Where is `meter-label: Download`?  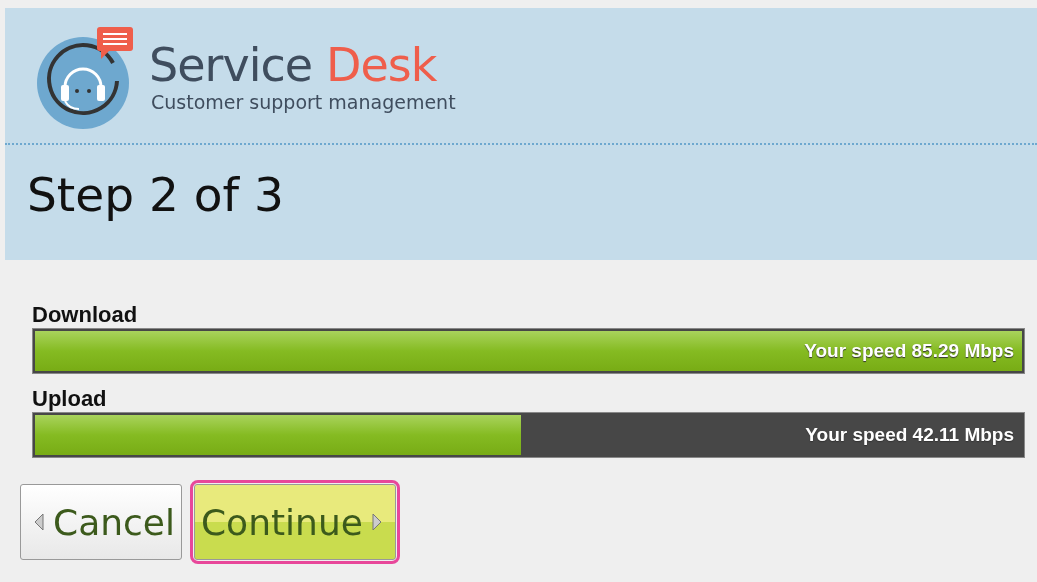 meter-label: Download is located at coordinates (85, 315).